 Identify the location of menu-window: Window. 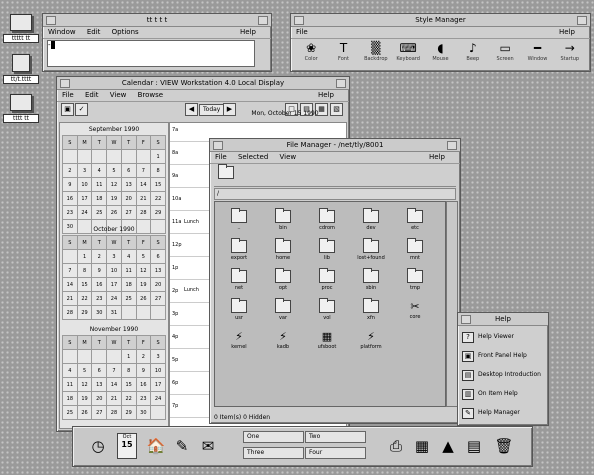
(62, 32).